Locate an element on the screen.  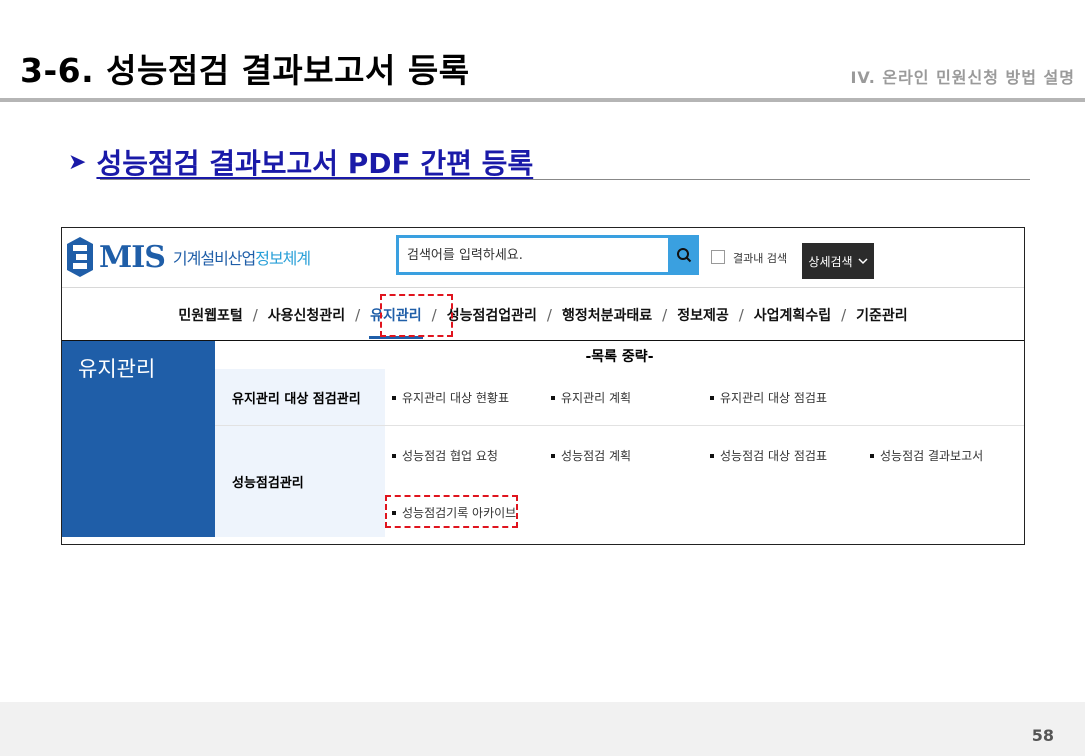
search-button is located at coordinates (684, 255).